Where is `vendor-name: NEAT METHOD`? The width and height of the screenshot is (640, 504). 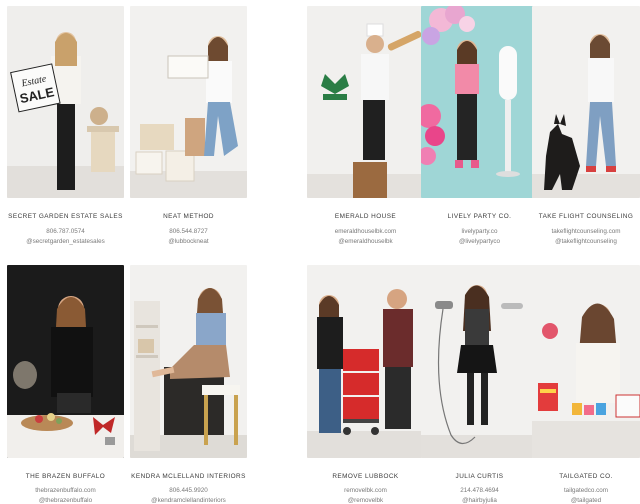
vendor-name: NEAT METHOD is located at coordinates (188, 216).